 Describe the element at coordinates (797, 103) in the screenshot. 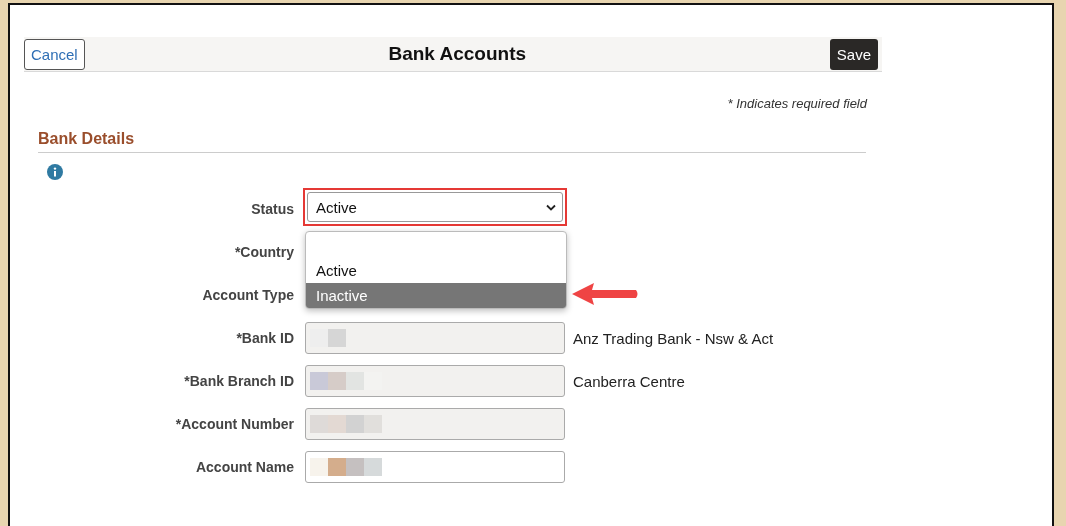

I see `required-field-note: * Indicates required field` at that location.